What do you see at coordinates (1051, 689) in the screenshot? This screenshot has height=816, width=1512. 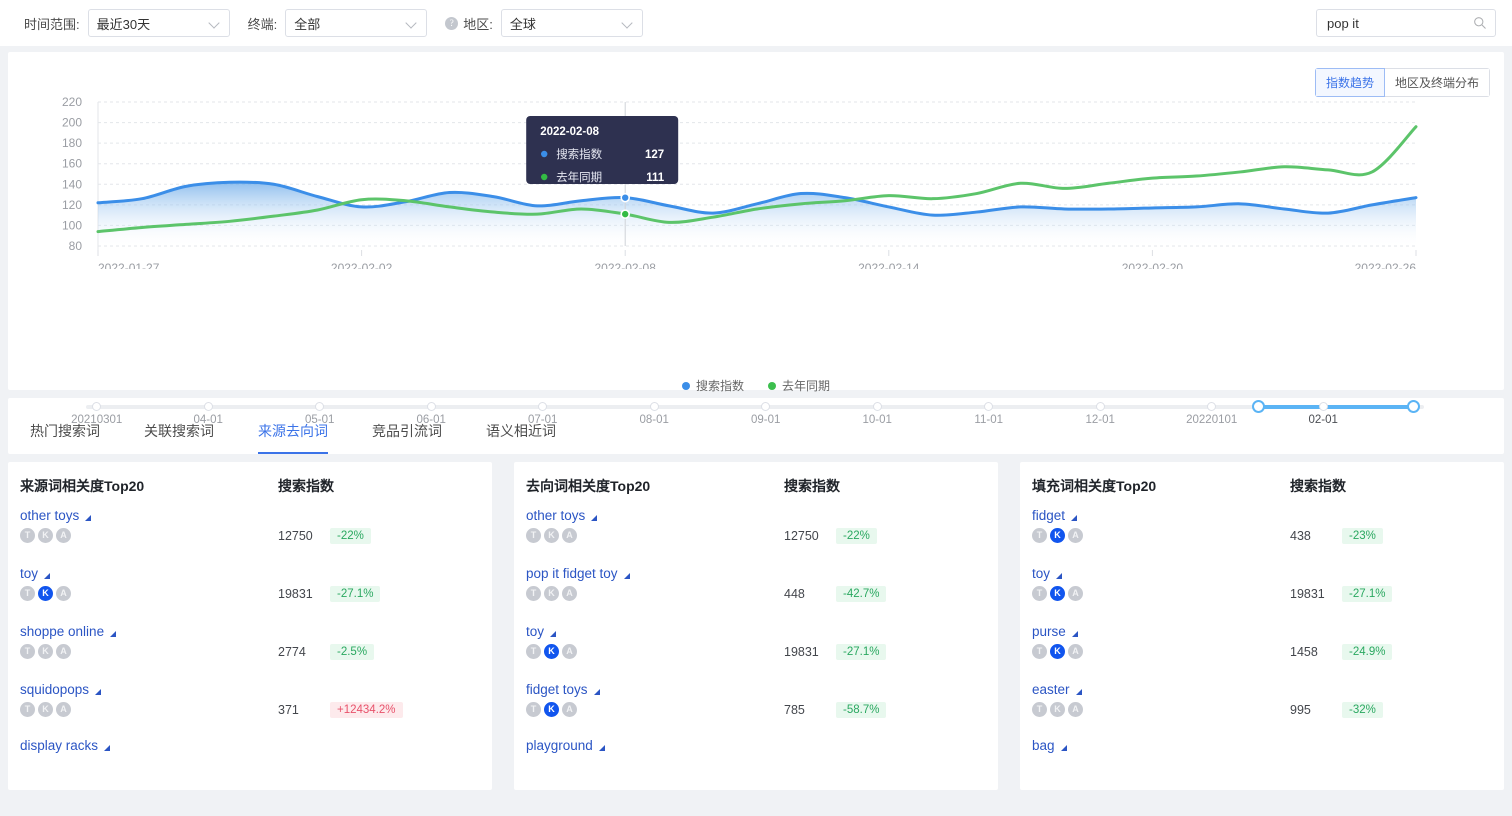 I see `keyword-link: easter` at bounding box center [1051, 689].